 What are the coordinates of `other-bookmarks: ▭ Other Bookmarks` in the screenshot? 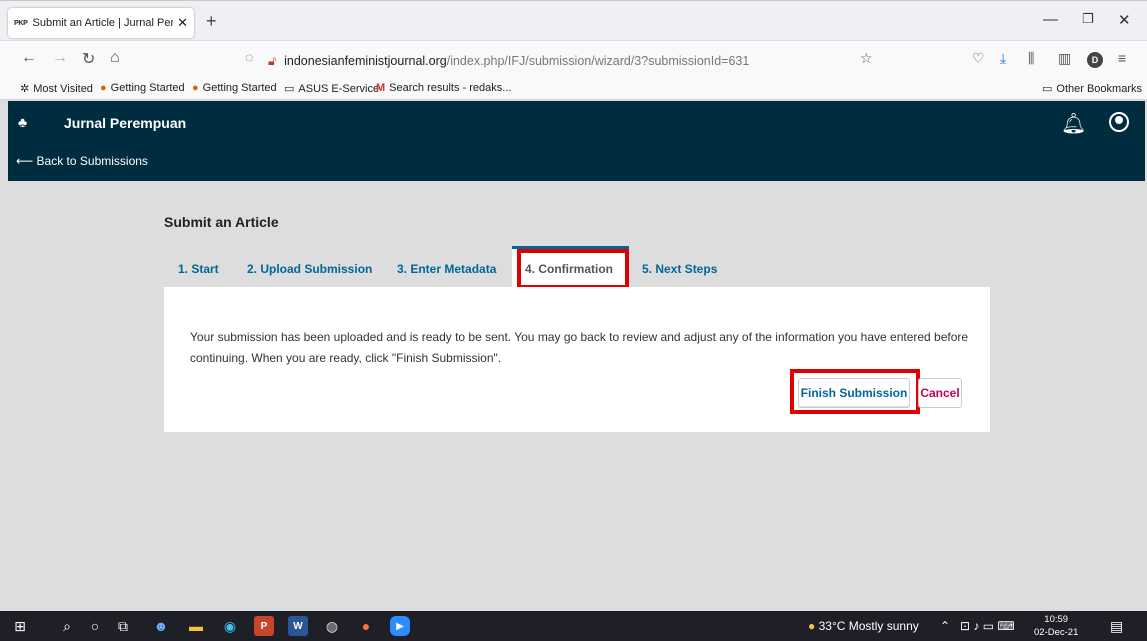 It's located at (1092, 89).